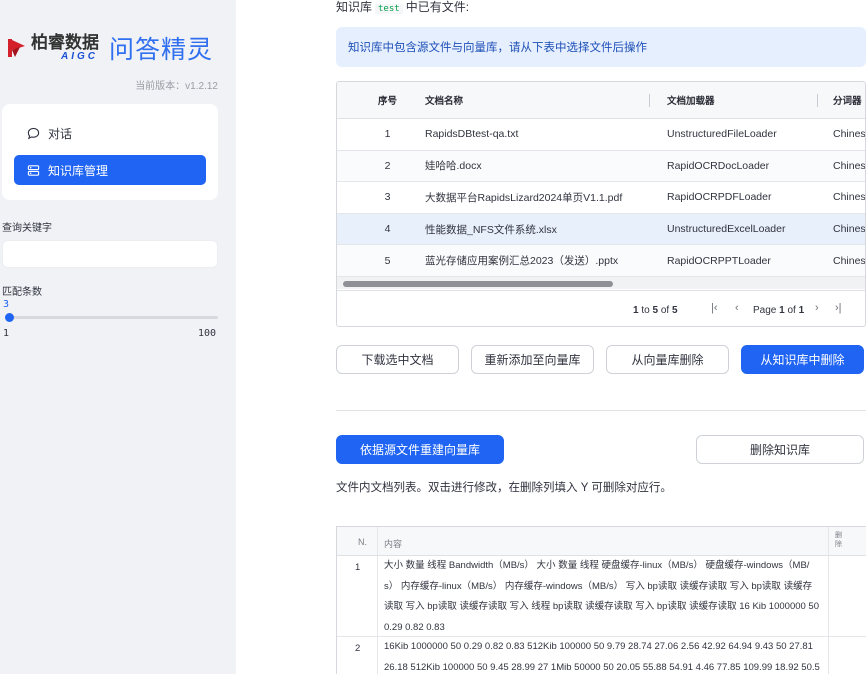  I want to click on row-name: 娃哈哈.docx, so click(453, 166).